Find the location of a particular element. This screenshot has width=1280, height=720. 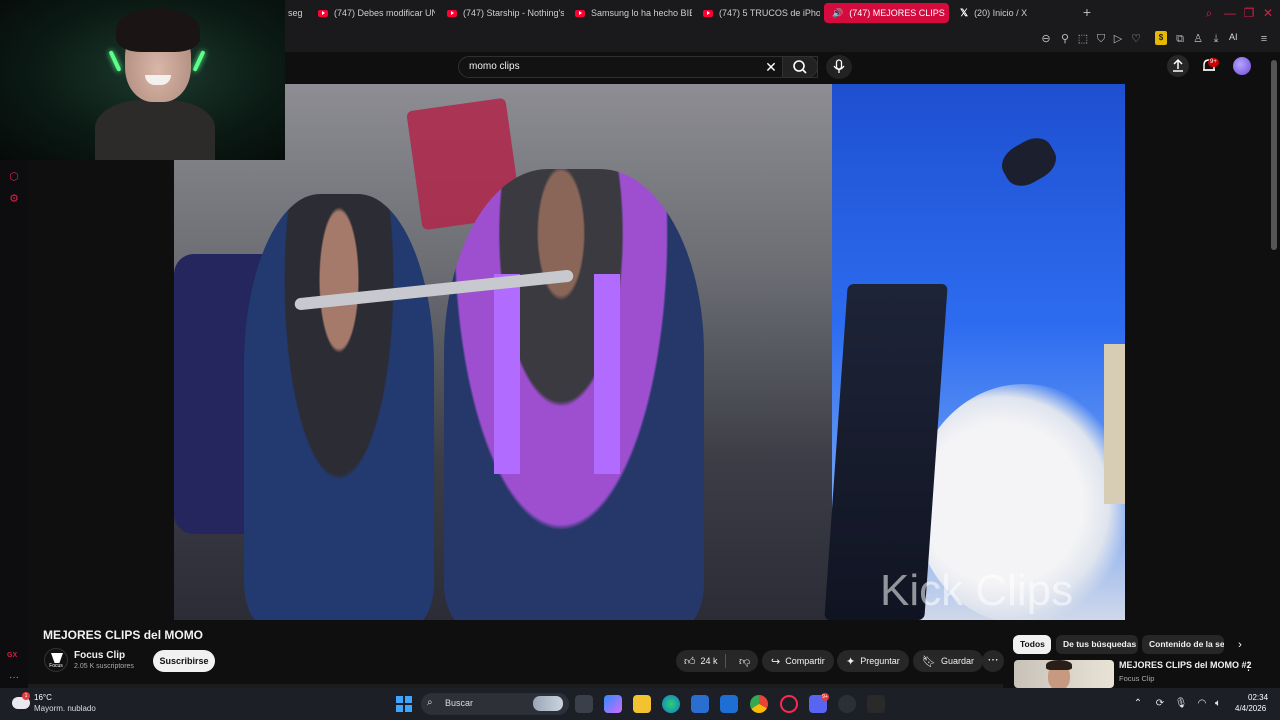

gx-label: GX is located at coordinates (12, 655).